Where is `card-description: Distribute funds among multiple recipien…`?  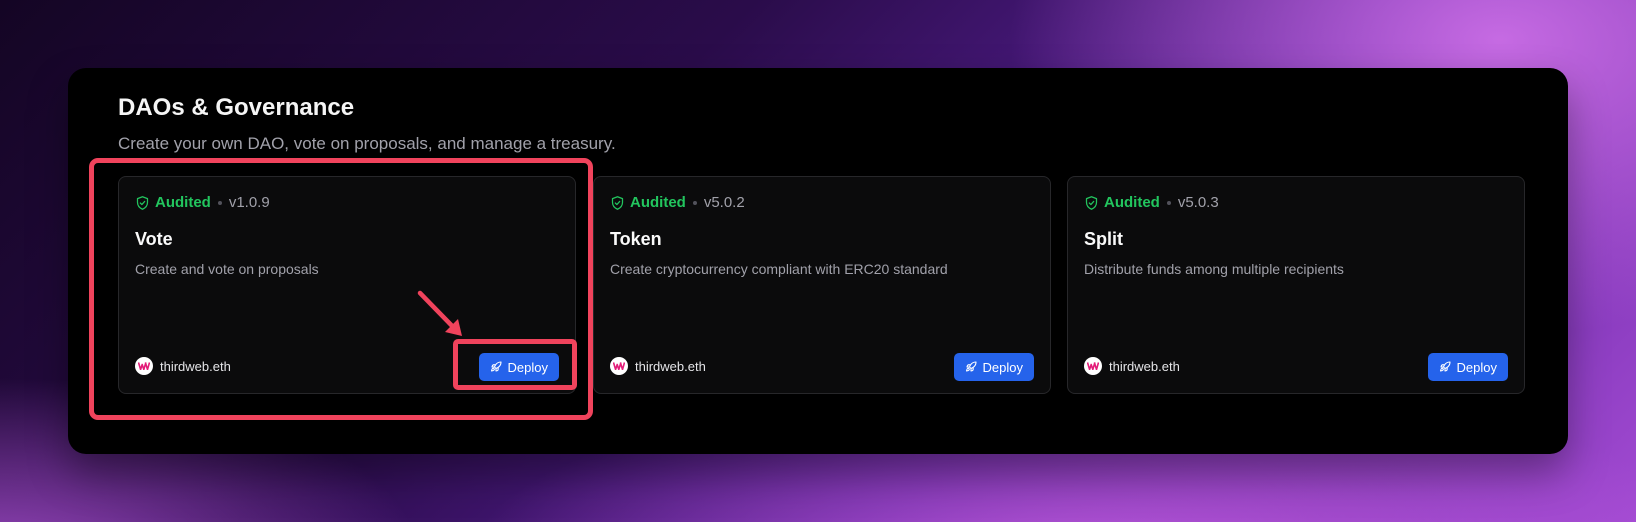 card-description: Distribute funds among multiple recipien… is located at coordinates (1214, 269).